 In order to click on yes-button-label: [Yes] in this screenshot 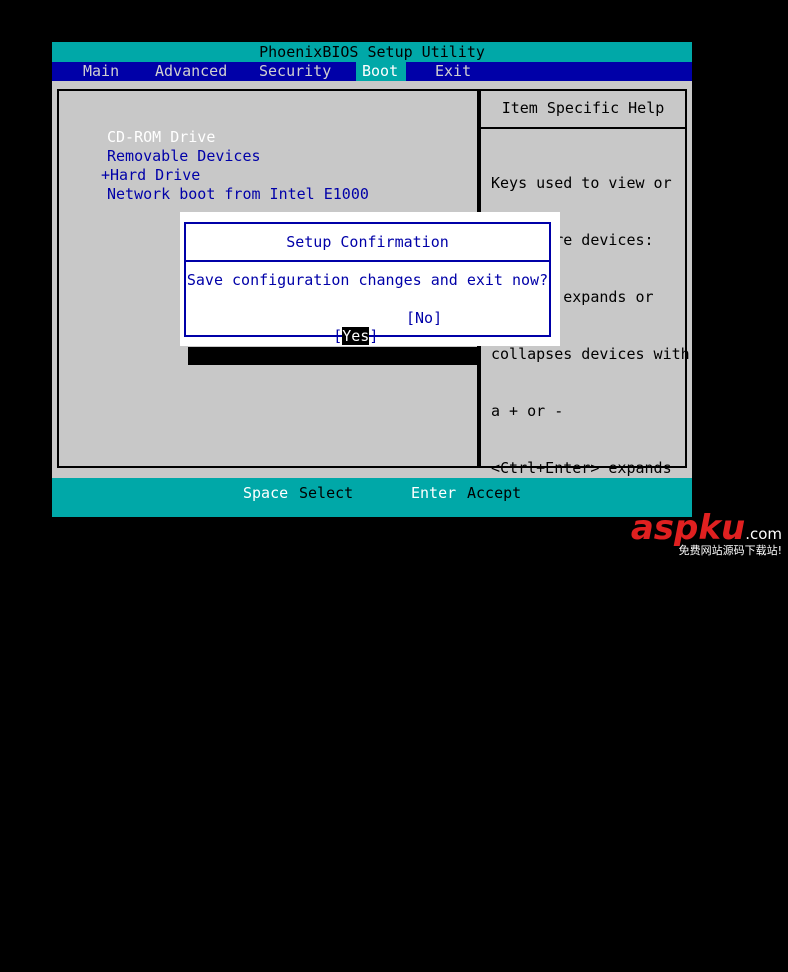, I will do `click(356, 336)`.